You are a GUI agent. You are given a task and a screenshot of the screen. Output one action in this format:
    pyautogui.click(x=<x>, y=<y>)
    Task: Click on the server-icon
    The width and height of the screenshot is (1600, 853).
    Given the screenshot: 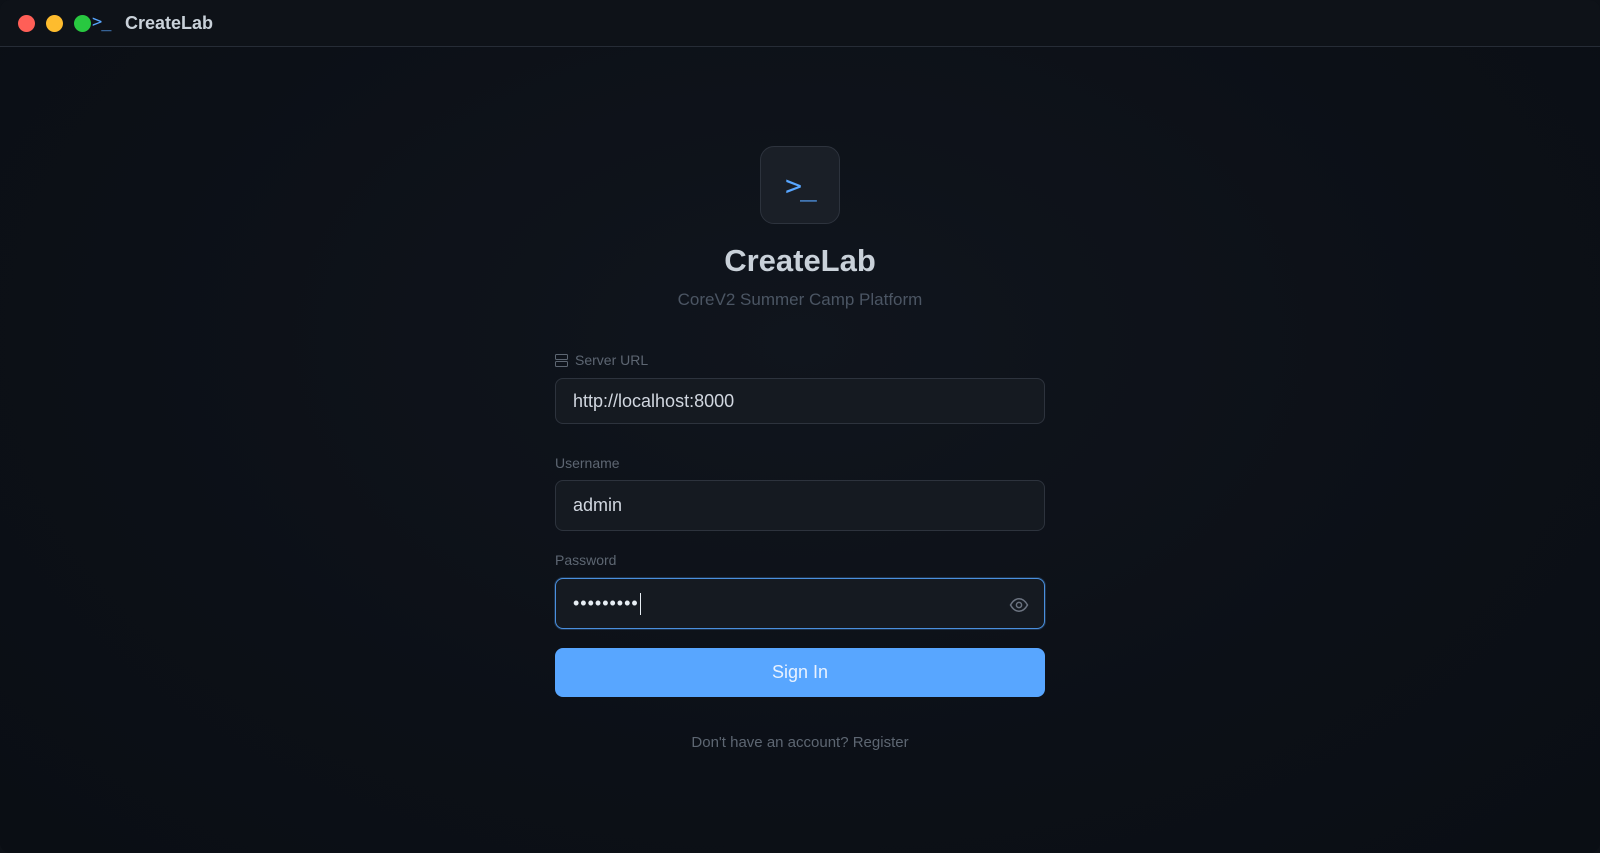 What is the action you would take?
    pyautogui.click(x=561, y=360)
    